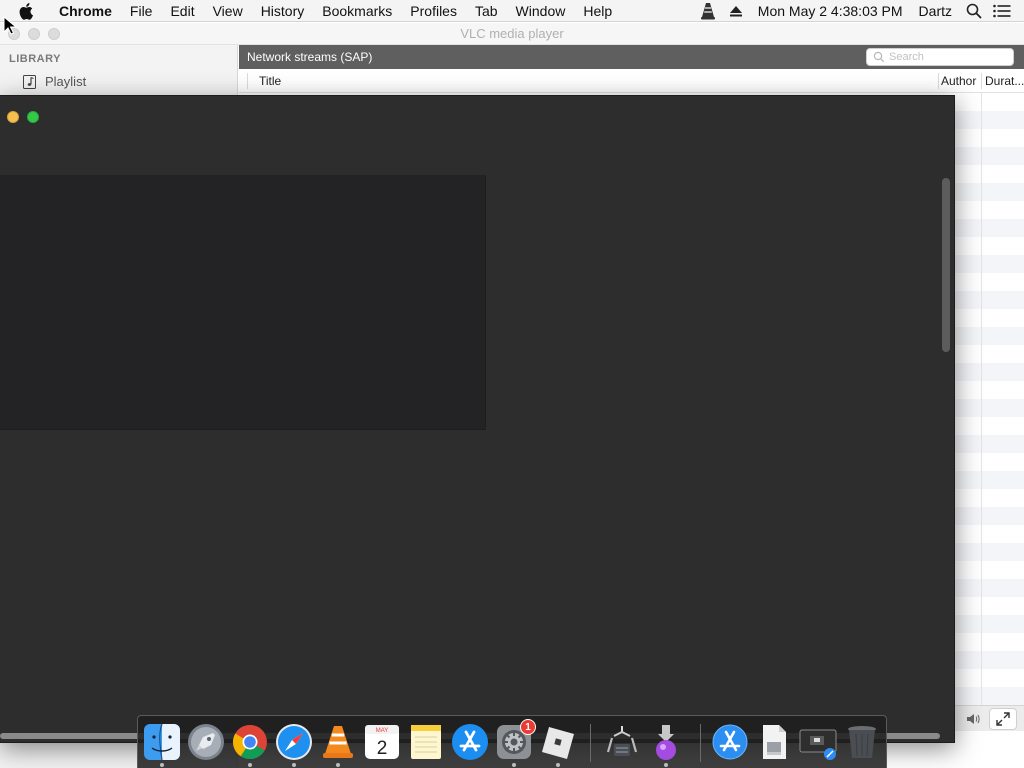 The width and height of the screenshot is (1024, 768). I want to click on trash-icon, so click(862, 742).